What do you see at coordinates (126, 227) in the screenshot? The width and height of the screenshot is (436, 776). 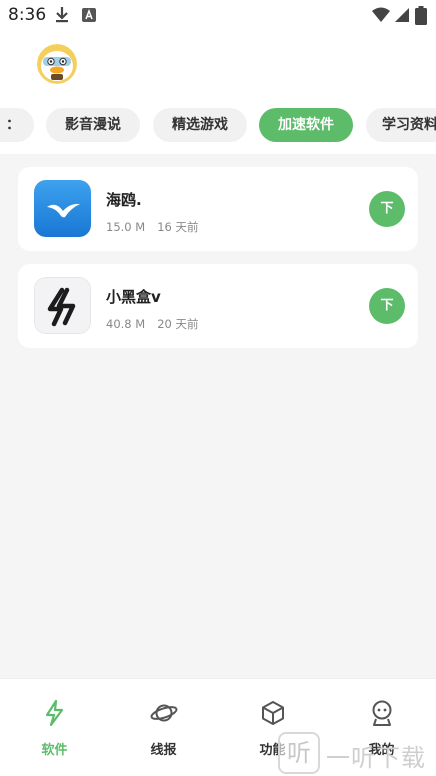 I see `app-size: 15.0 M` at bounding box center [126, 227].